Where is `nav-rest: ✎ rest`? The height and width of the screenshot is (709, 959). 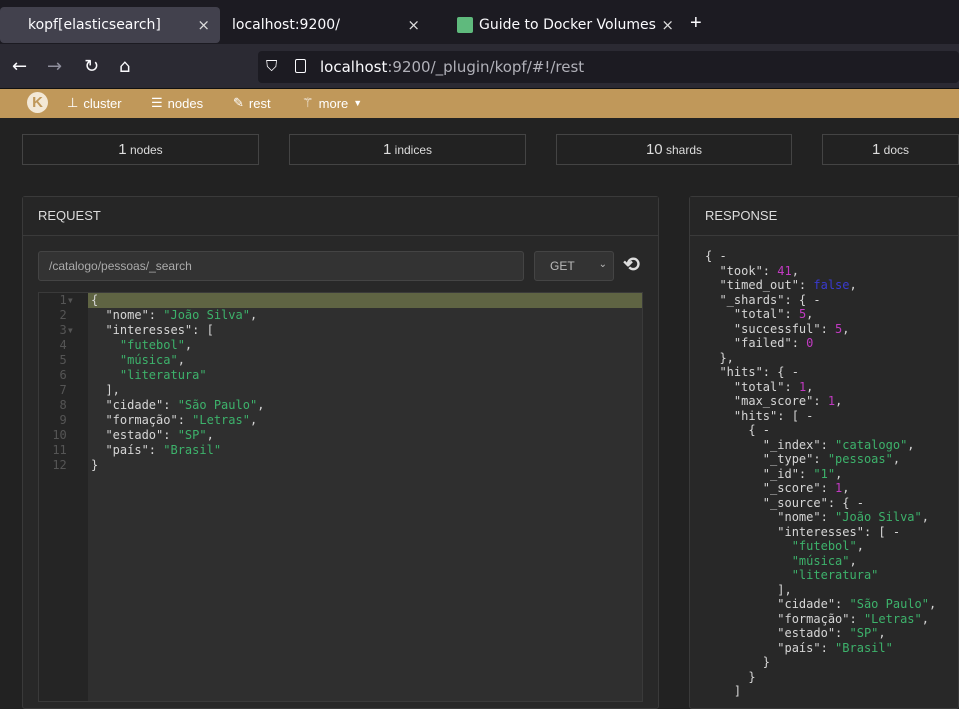 nav-rest: ✎ rest is located at coordinates (252, 103).